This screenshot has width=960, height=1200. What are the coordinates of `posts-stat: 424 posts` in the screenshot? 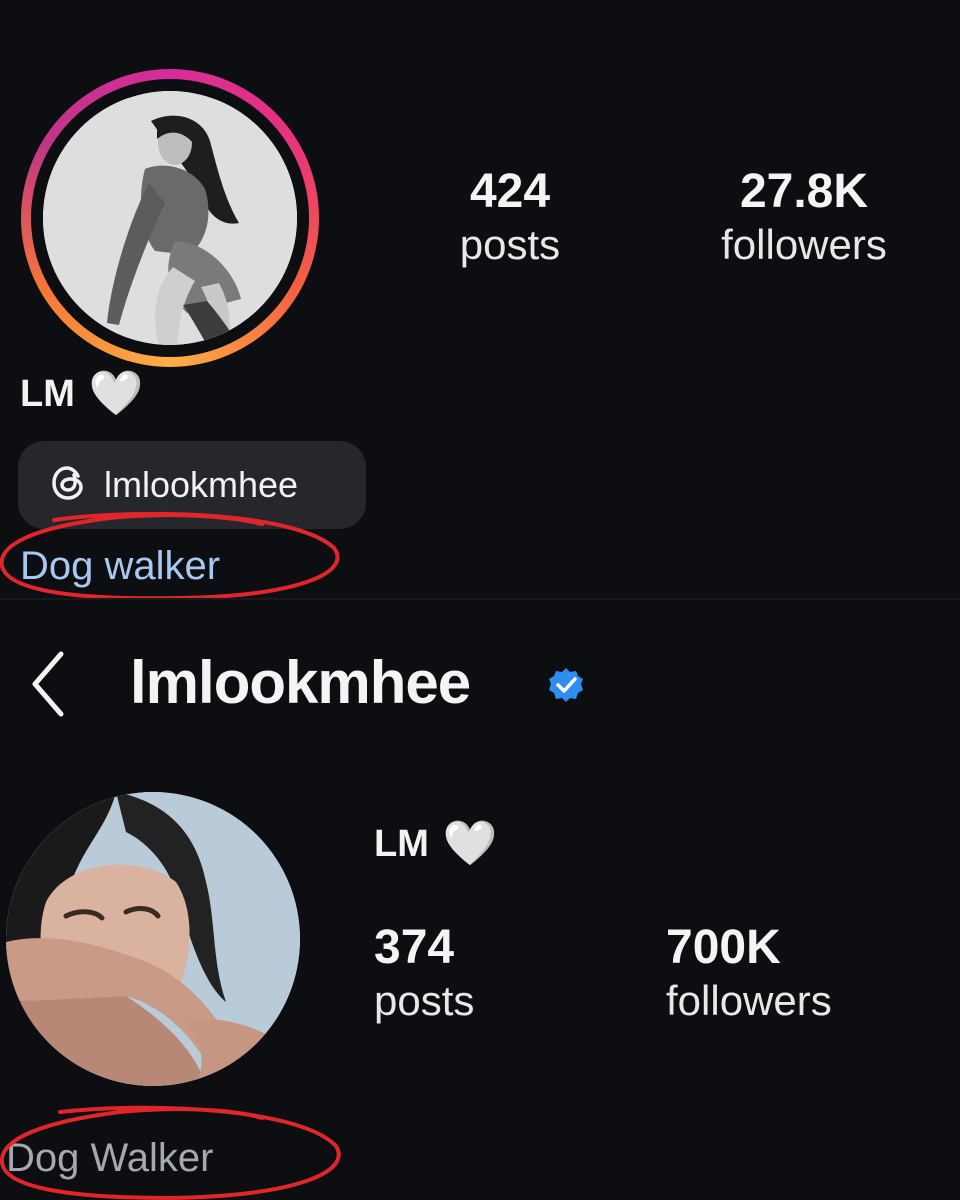 It's located at (510, 217).